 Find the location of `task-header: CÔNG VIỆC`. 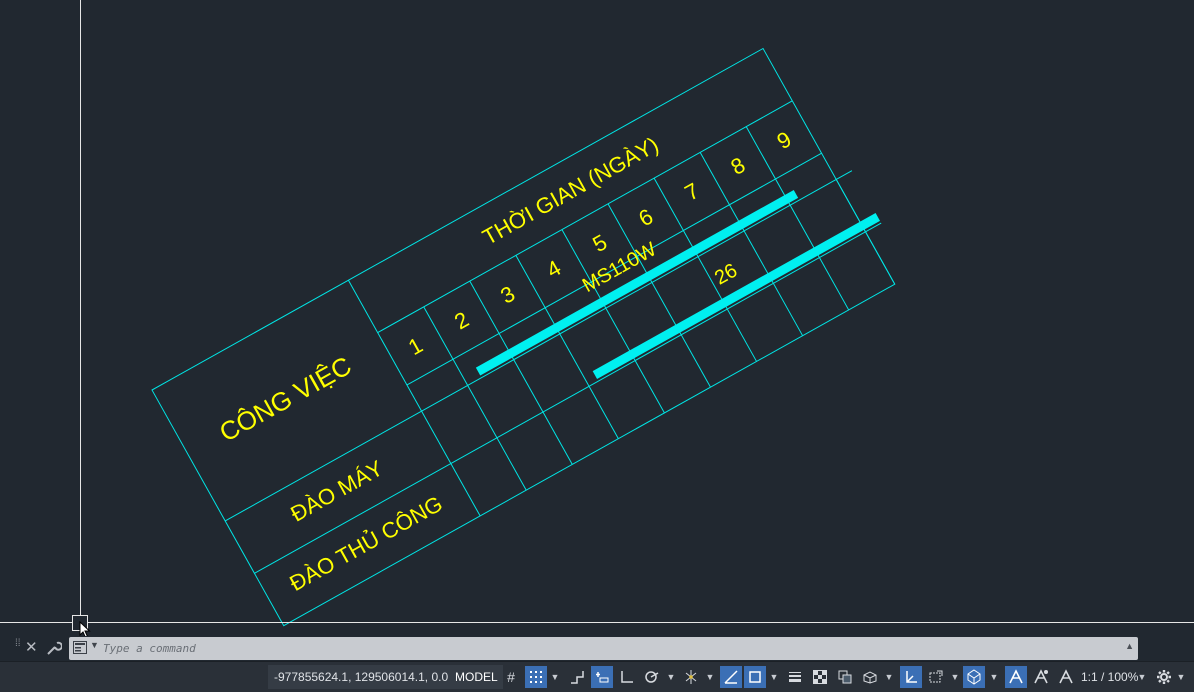

task-header: CÔNG VIỆC is located at coordinates (285, 398).